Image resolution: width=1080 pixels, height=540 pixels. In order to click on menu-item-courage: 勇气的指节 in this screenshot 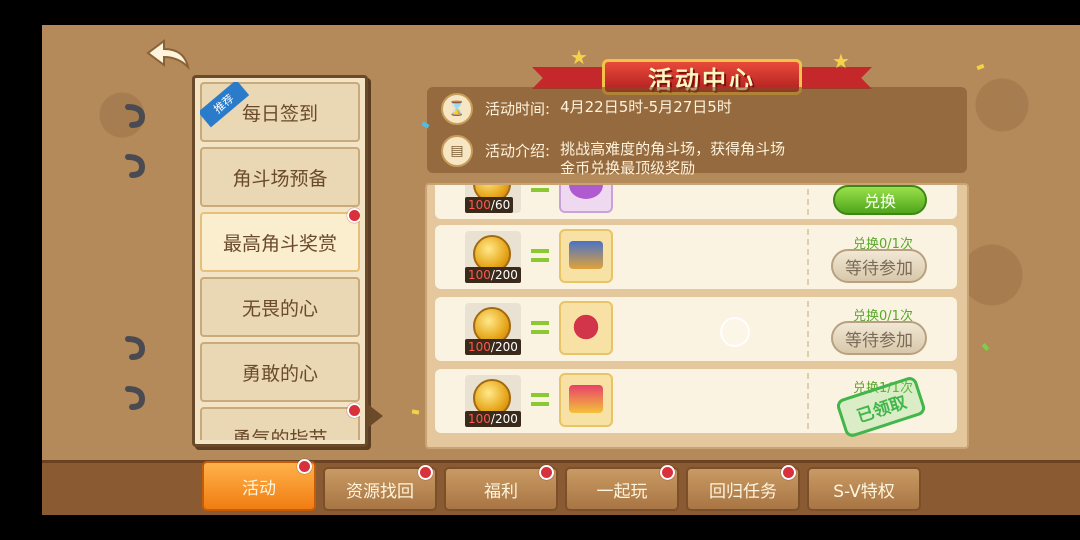, I will do `click(280, 422)`.